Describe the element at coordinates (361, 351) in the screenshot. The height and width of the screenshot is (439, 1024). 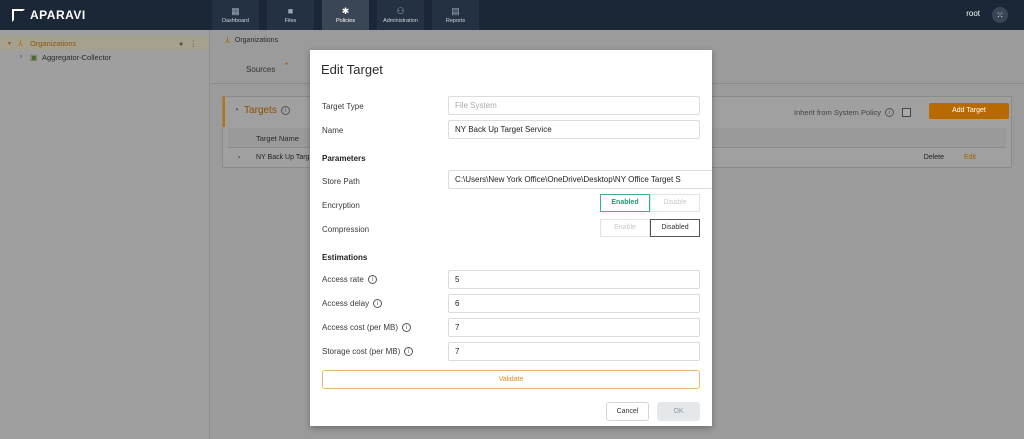
I see `storage-cost-label-text: Storage cost (per MB)` at that location.